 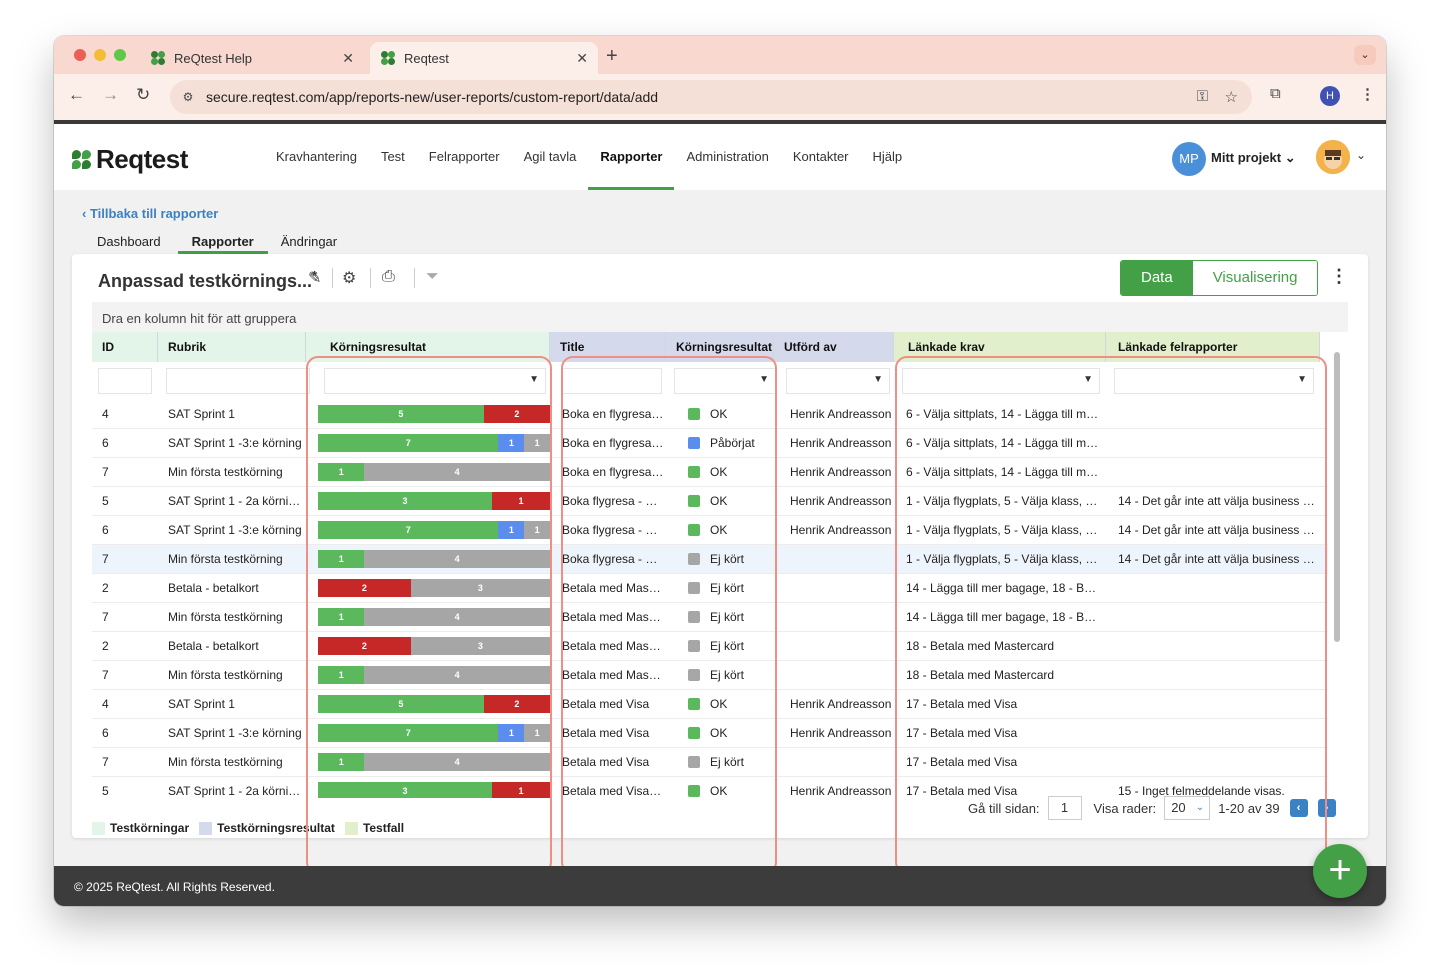 What do you see at coordinates (1333, 157) in the screenshot?
I see `user-avatar` at bounding box center [1333, 157].